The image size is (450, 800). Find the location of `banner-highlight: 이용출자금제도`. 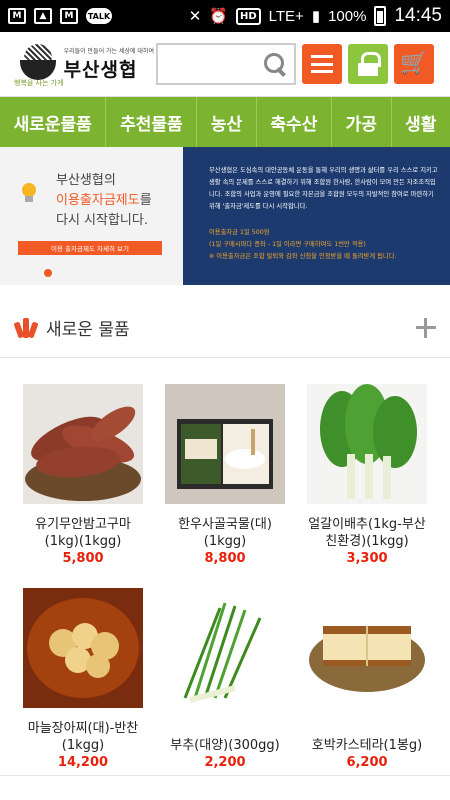

banner-highlight: 이용출자금제도 is located at coordinates (98, 200).